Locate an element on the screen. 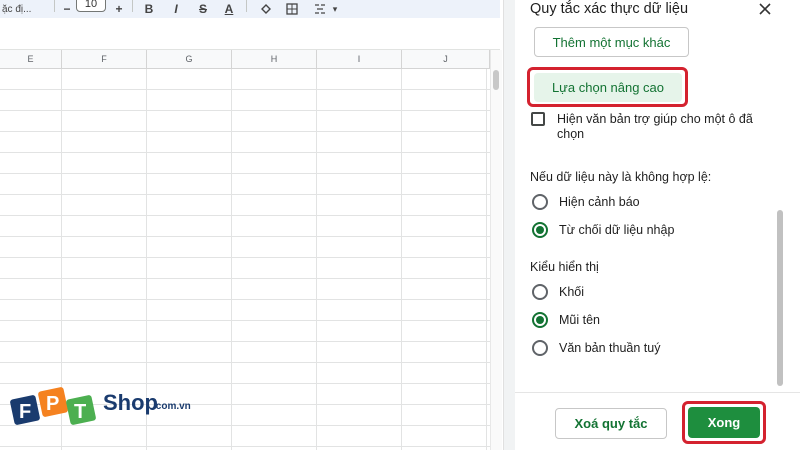 The image size is (800, 450). help-text-checkbox is located at coordinates (538, 119).